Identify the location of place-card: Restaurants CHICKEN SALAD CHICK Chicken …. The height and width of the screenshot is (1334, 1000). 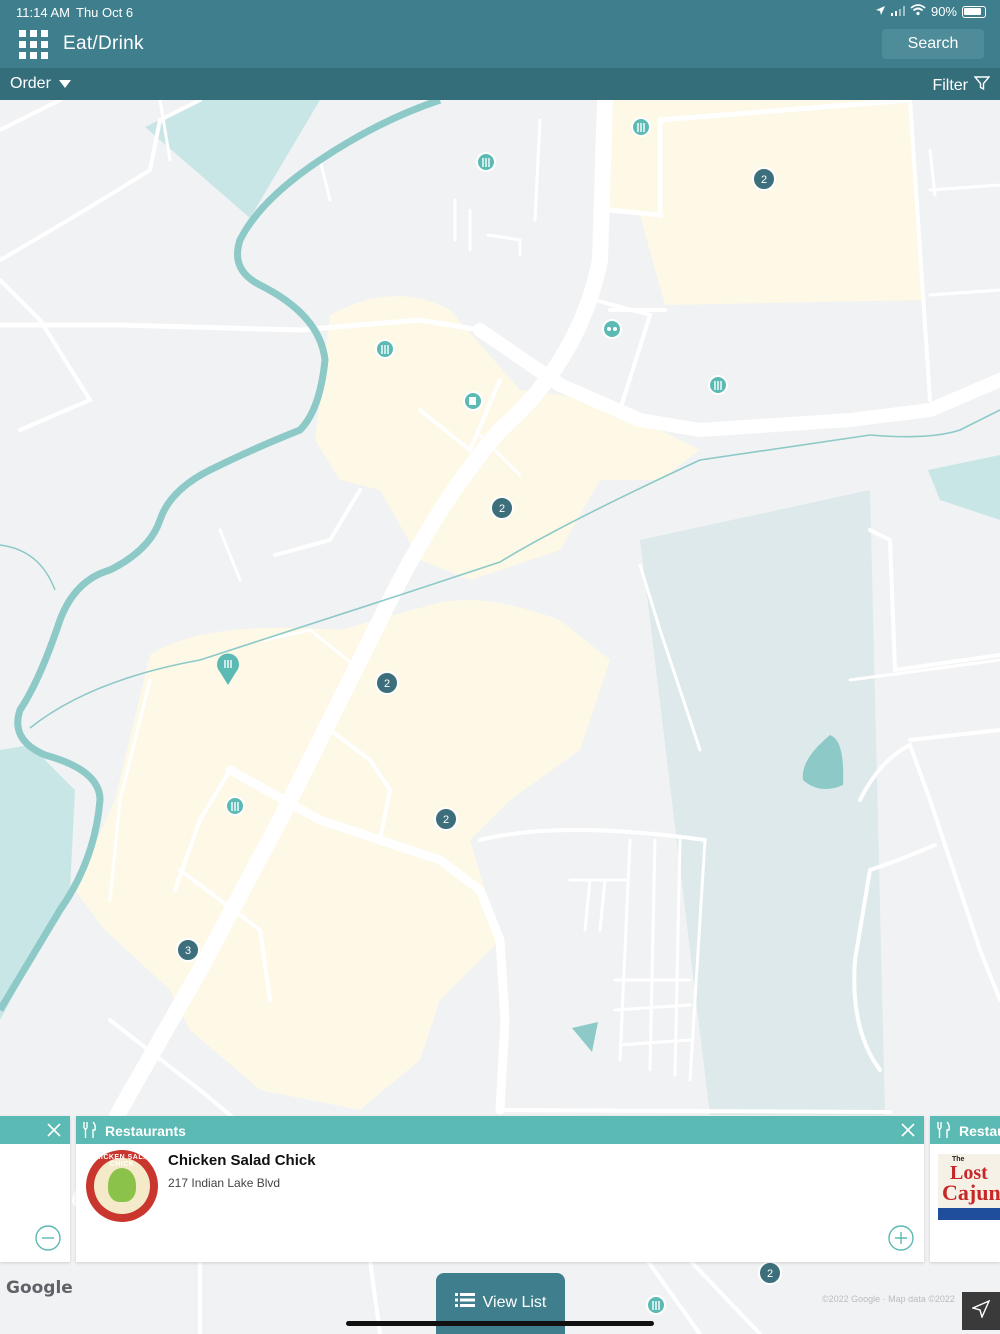
(500, 1189).